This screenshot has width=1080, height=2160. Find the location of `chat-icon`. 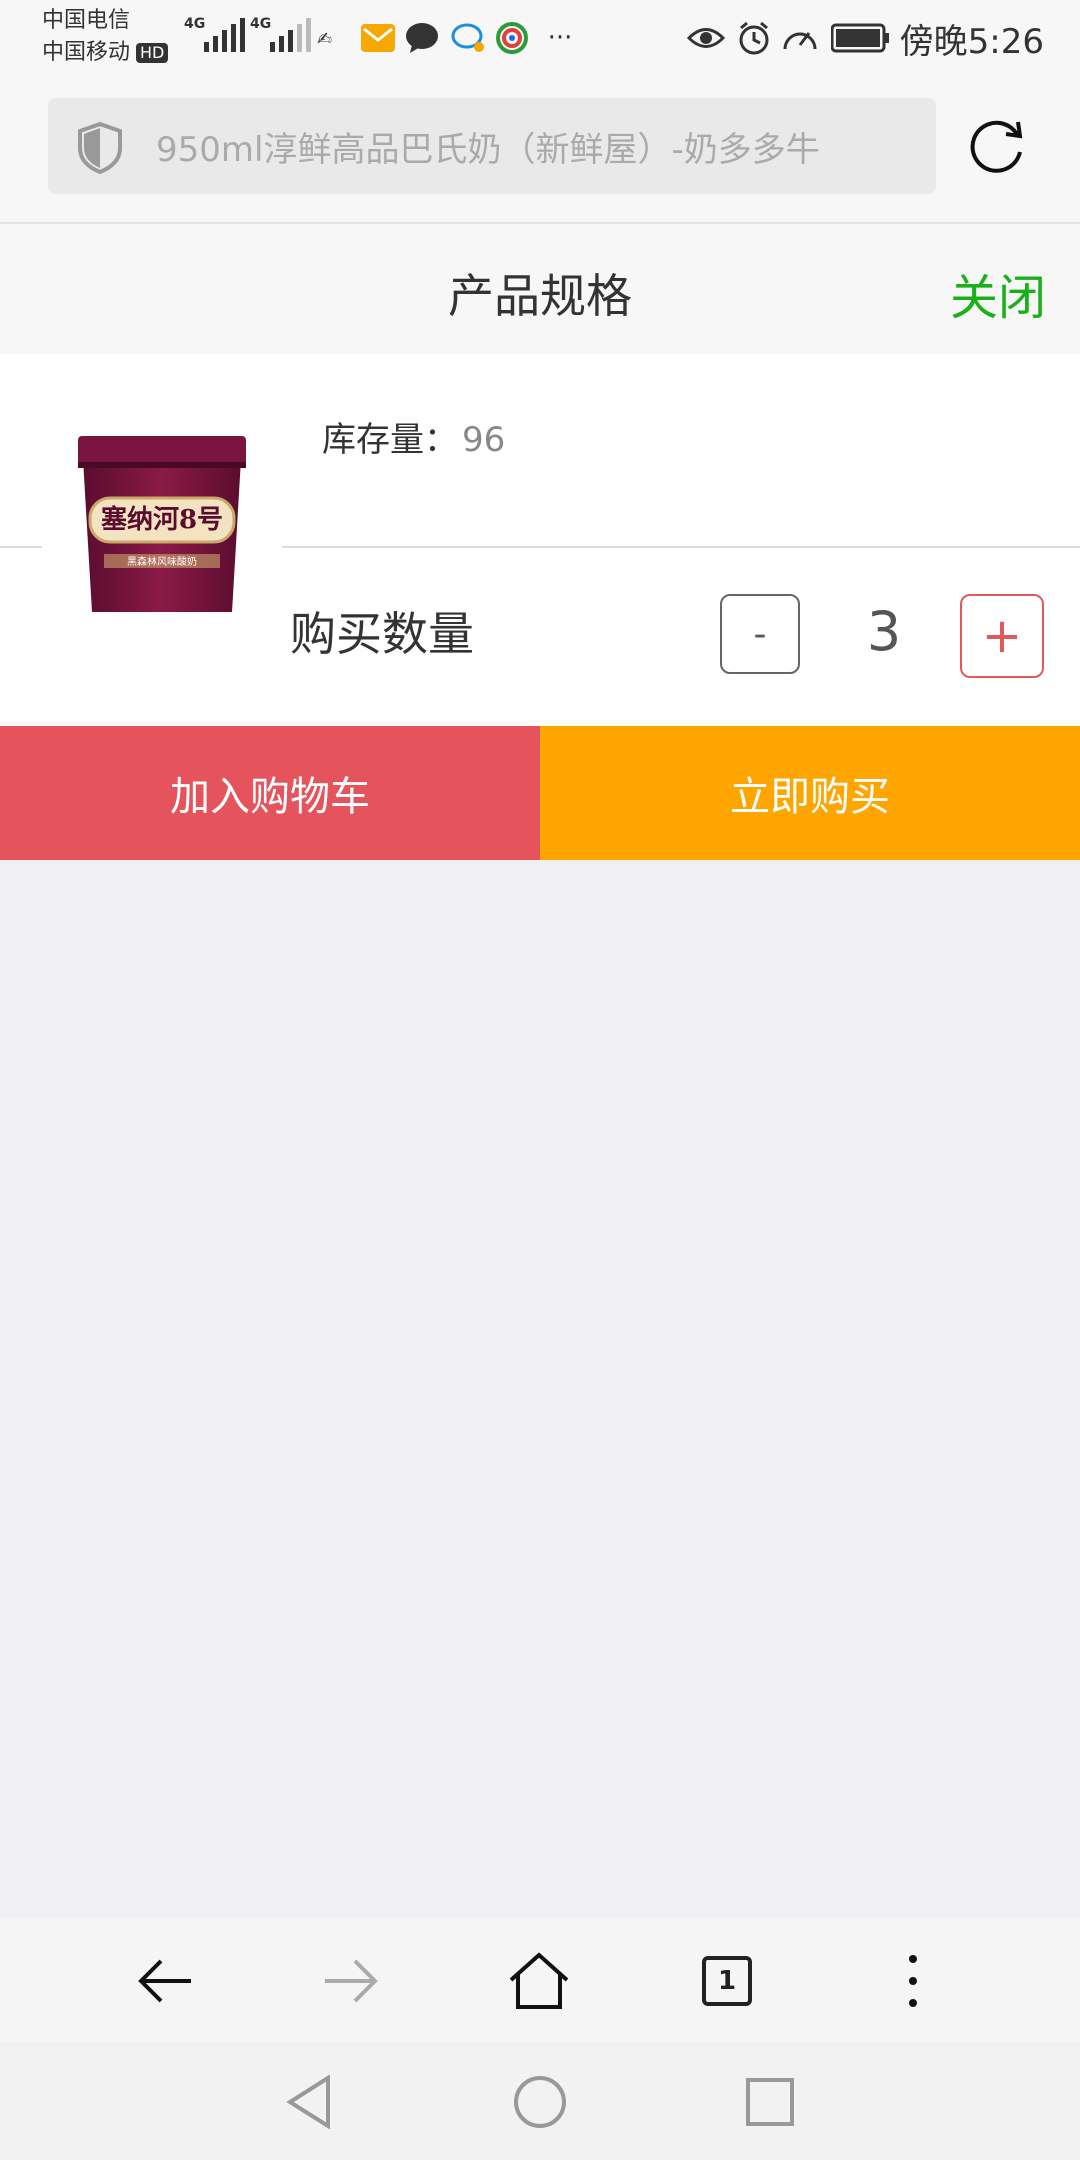

chat-icon is located at coordinates (422, 38).